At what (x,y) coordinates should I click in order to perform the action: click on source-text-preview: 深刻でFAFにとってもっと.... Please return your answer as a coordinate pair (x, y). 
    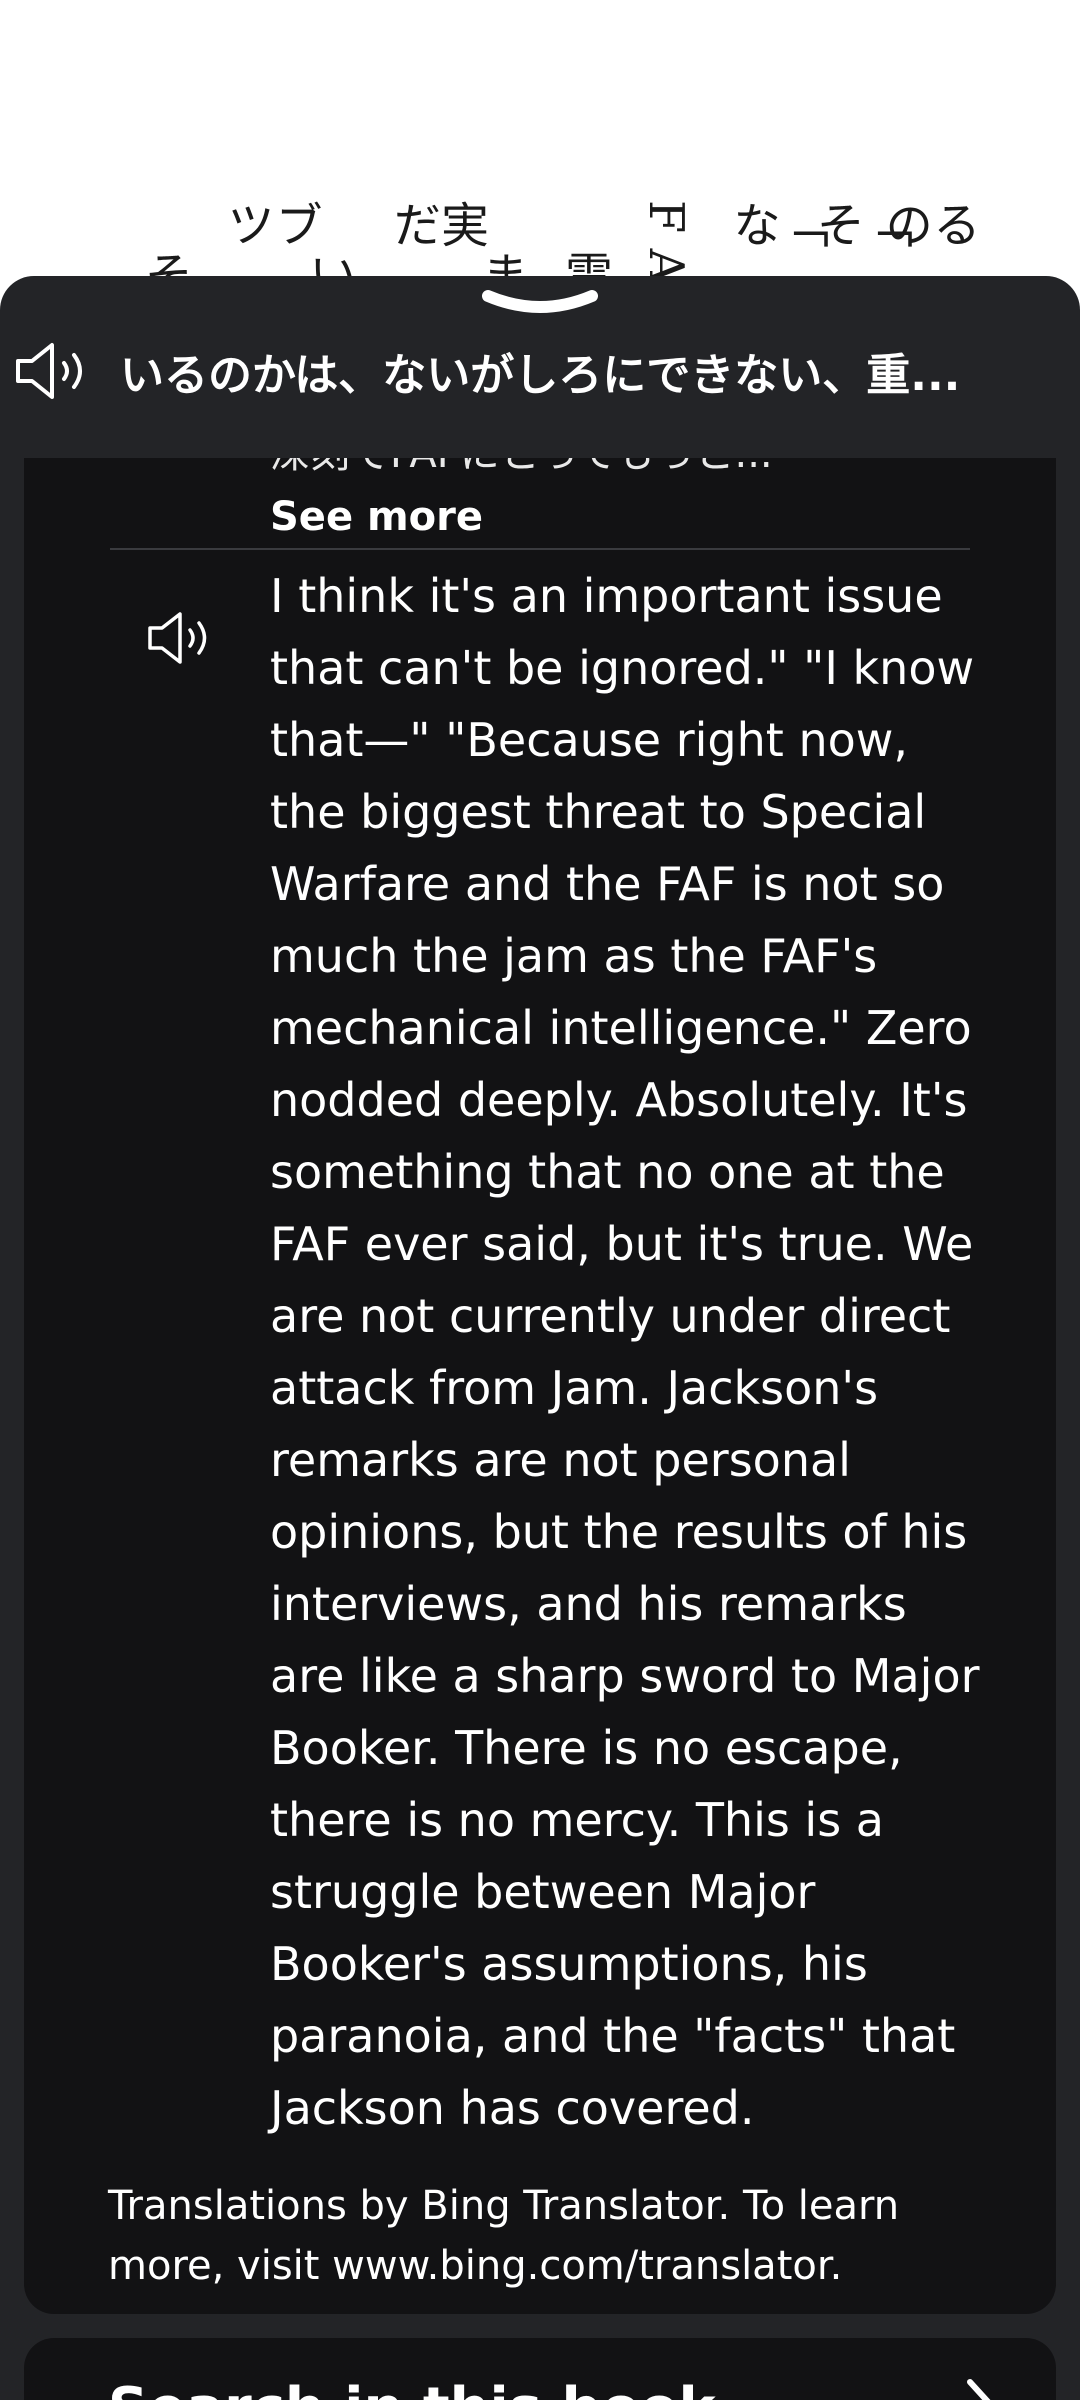
    Looking at the image, I should click on (610, 465).